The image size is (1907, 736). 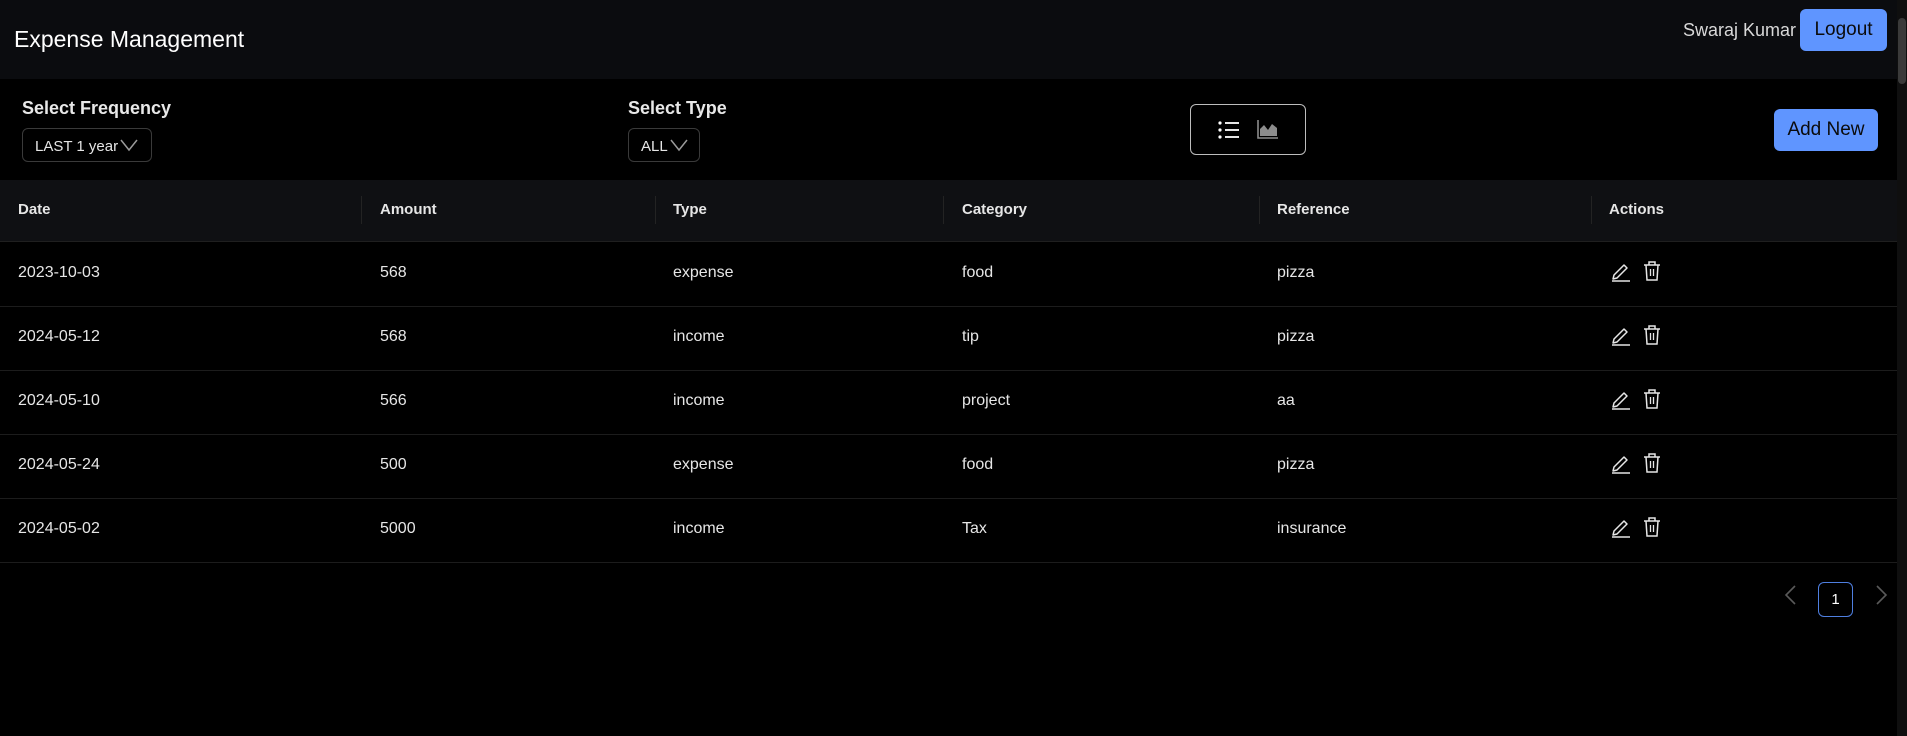 I want to click on column-header-amount: Amount, so click(x=408, y=209).